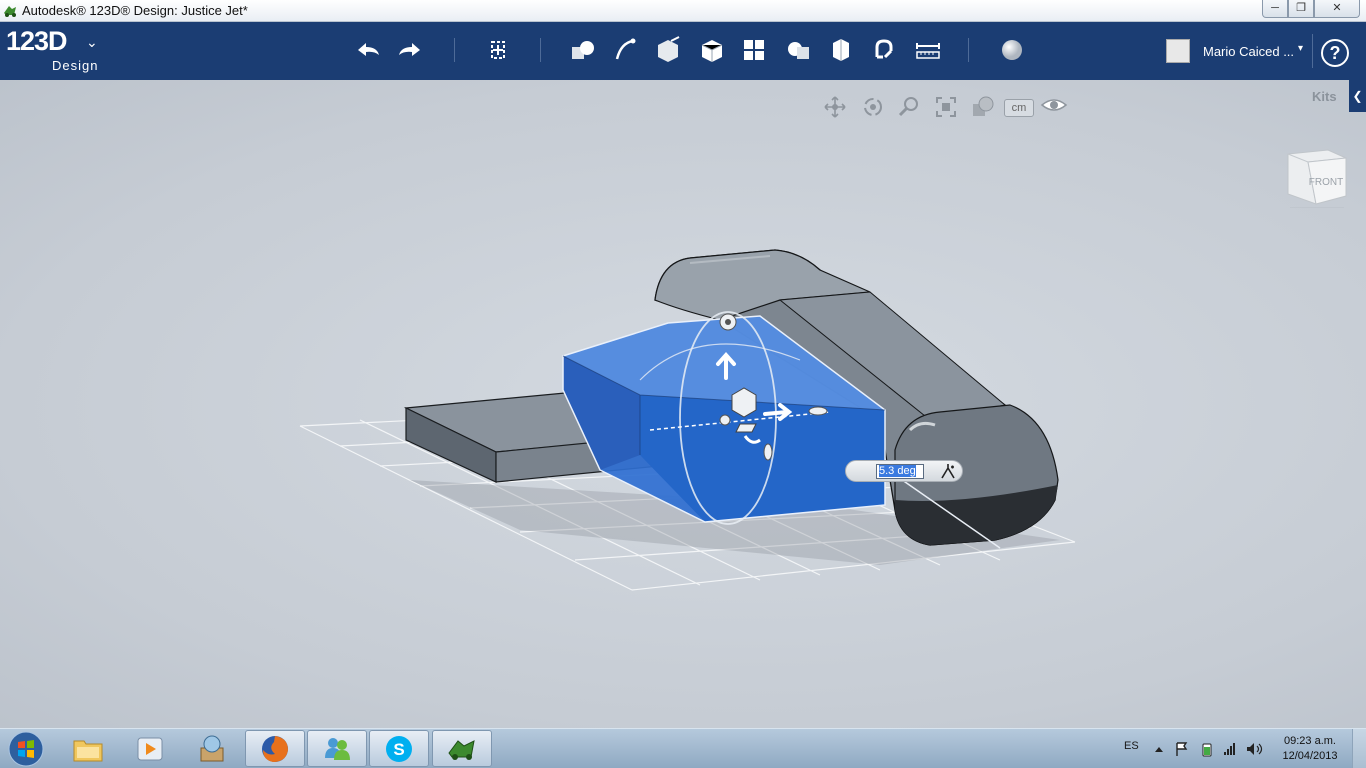 This screenshot has height=768, width=1366. I want to click on measure-icon, so click(928, 51).